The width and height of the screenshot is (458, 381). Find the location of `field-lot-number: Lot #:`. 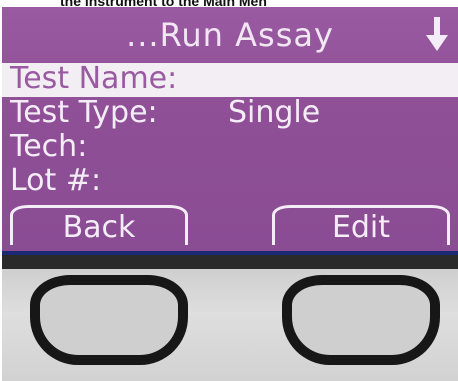

field-lot-number: Lot #: is located at coordinates (230, 182).